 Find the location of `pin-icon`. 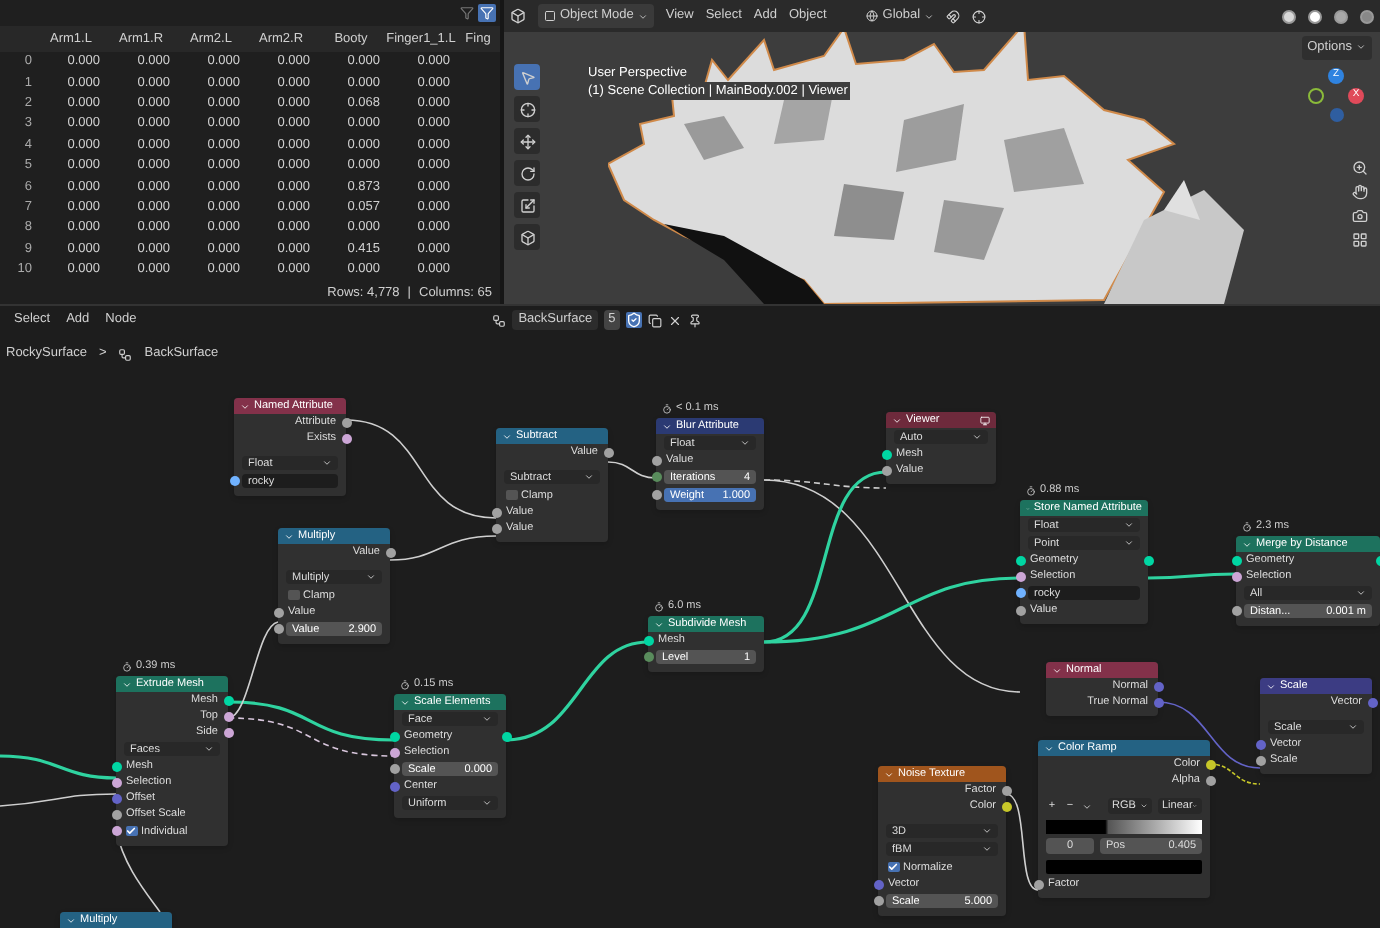

pin-icon is located at coordinates (694, 320).